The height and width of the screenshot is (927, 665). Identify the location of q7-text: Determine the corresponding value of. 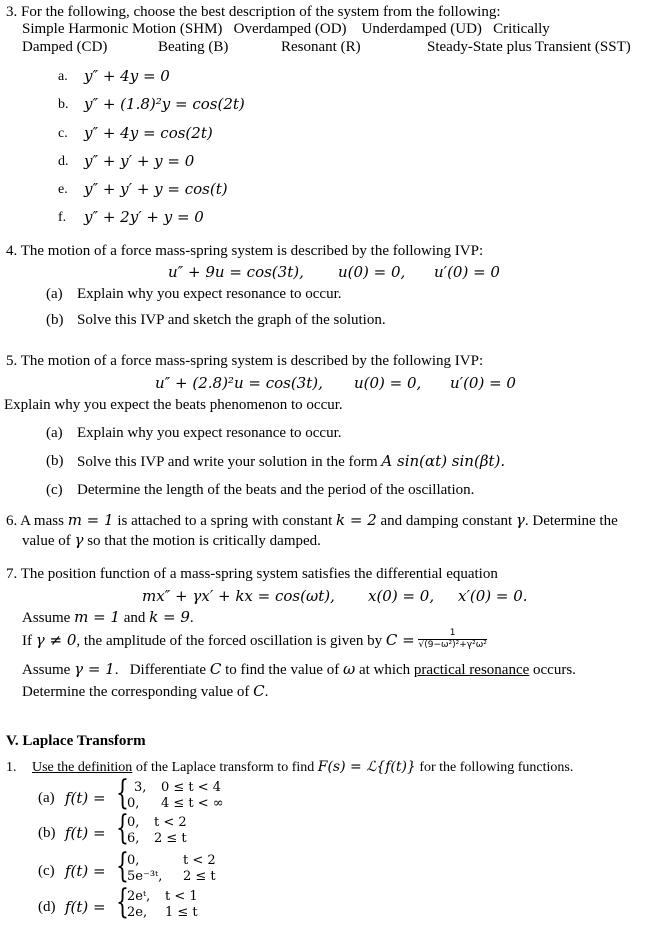
(138, 692).